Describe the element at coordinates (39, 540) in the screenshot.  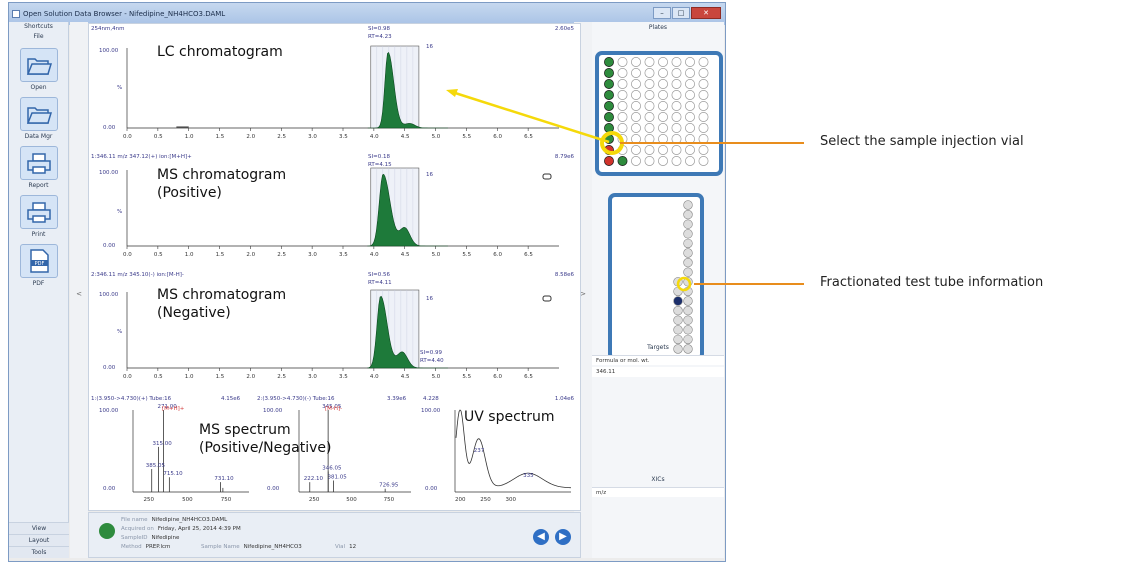
I see `layout-tab: Layout` at that location.